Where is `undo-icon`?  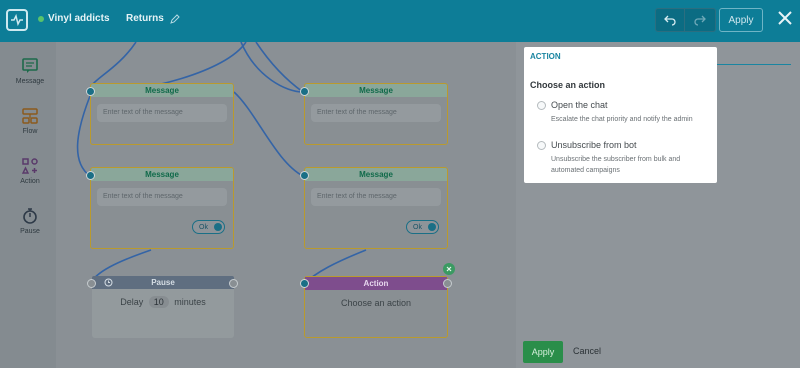
undo-icon is located at coordinates (670, 20).